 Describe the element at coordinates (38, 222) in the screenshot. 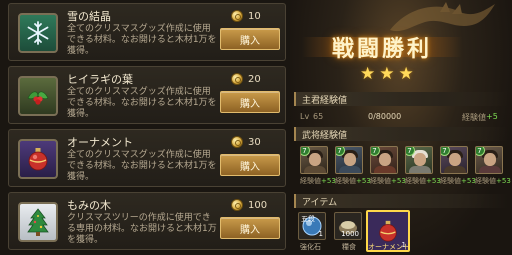

I see `fir-tree-icon` at that location.